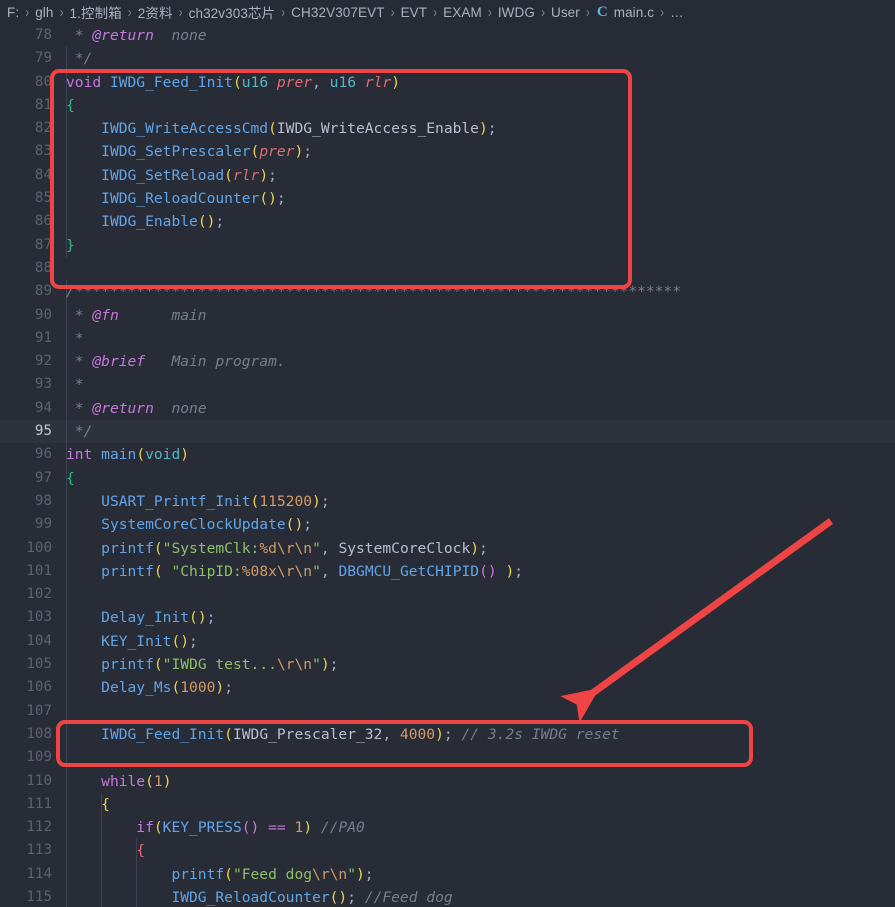  I want to click on line-number: 98, so click(43, 500).